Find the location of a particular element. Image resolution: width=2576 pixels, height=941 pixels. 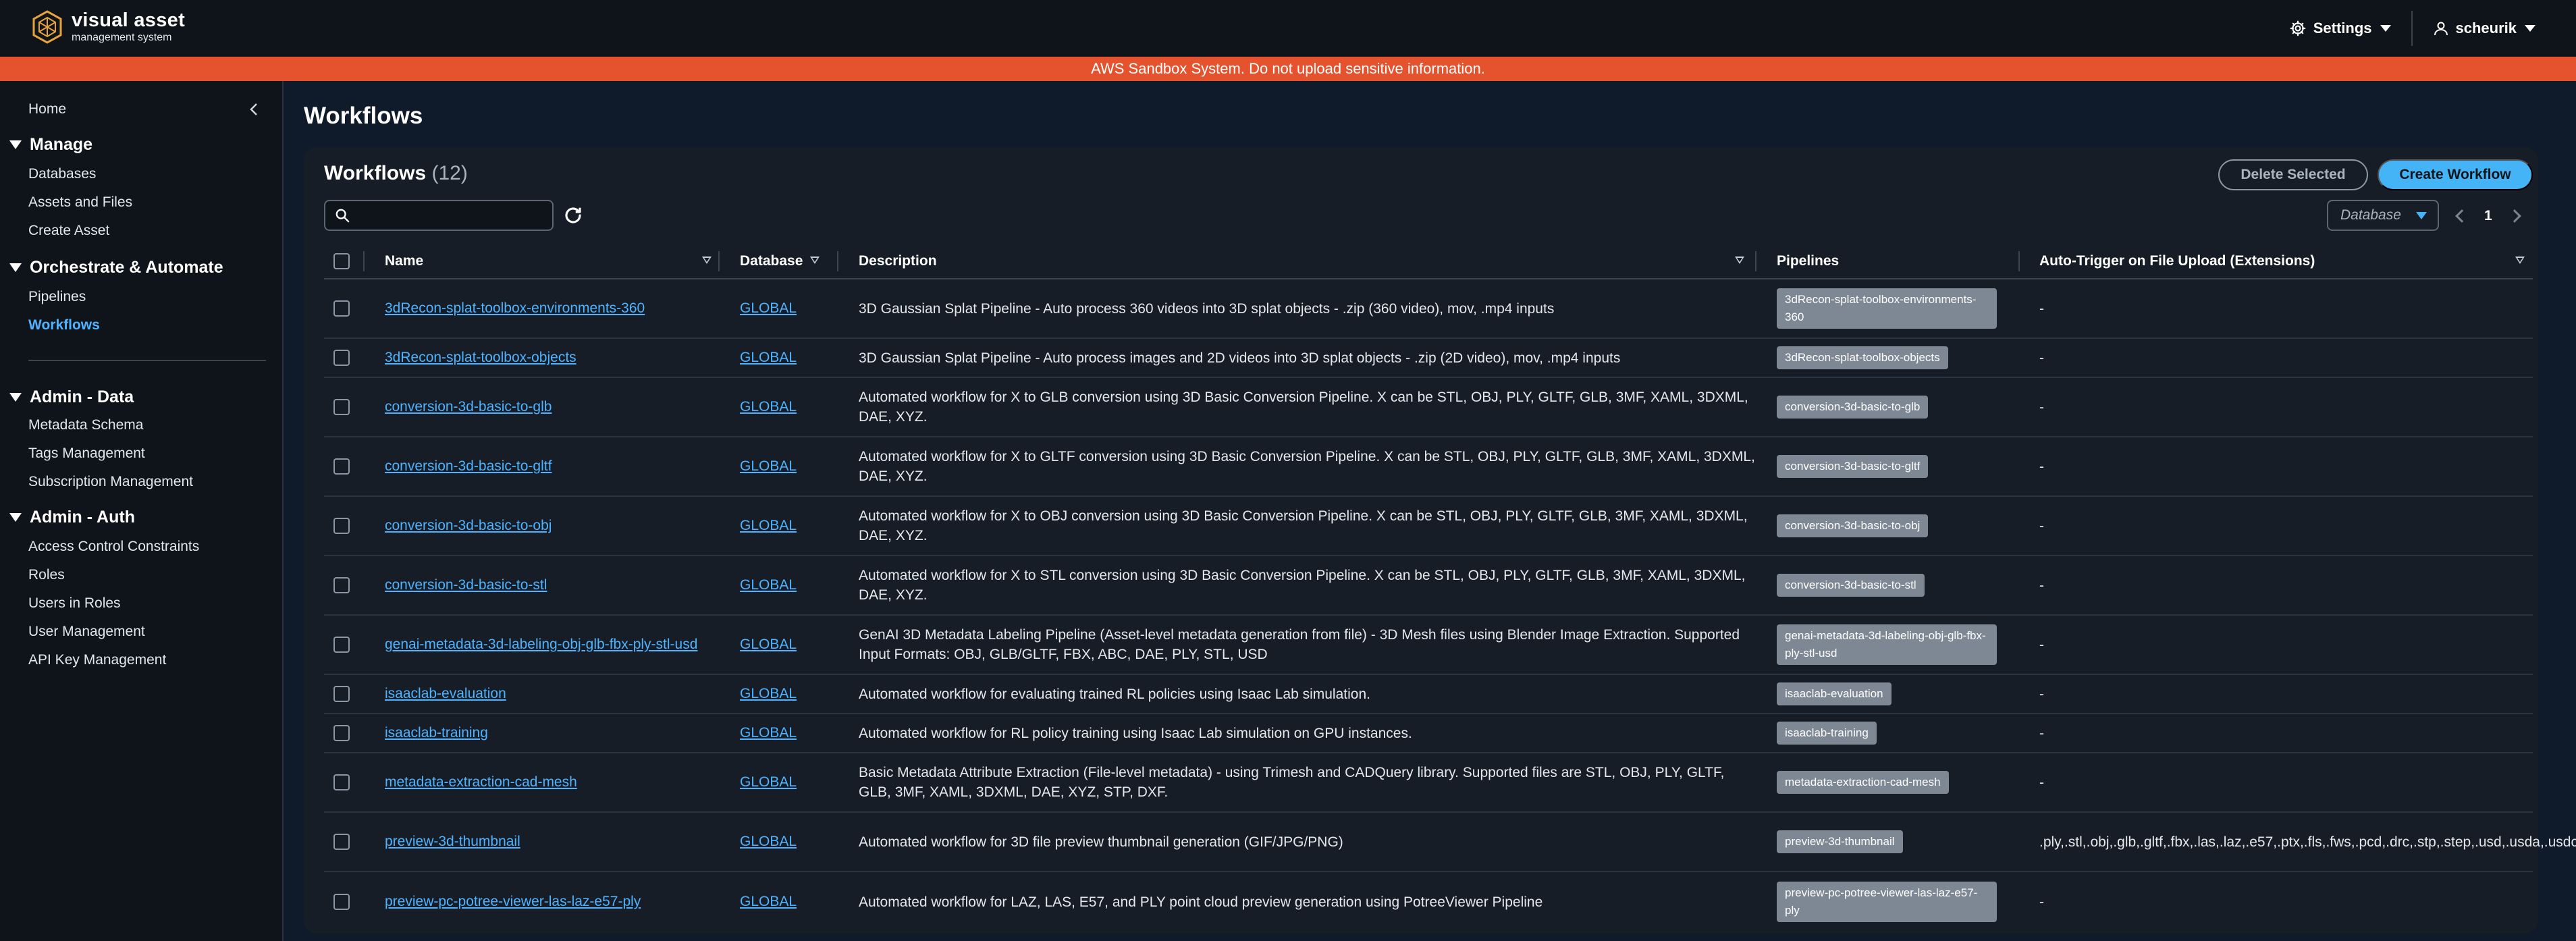

pipeline-chip: conversion-3d-basic-to-obj is located at coordinates (1853, 526).